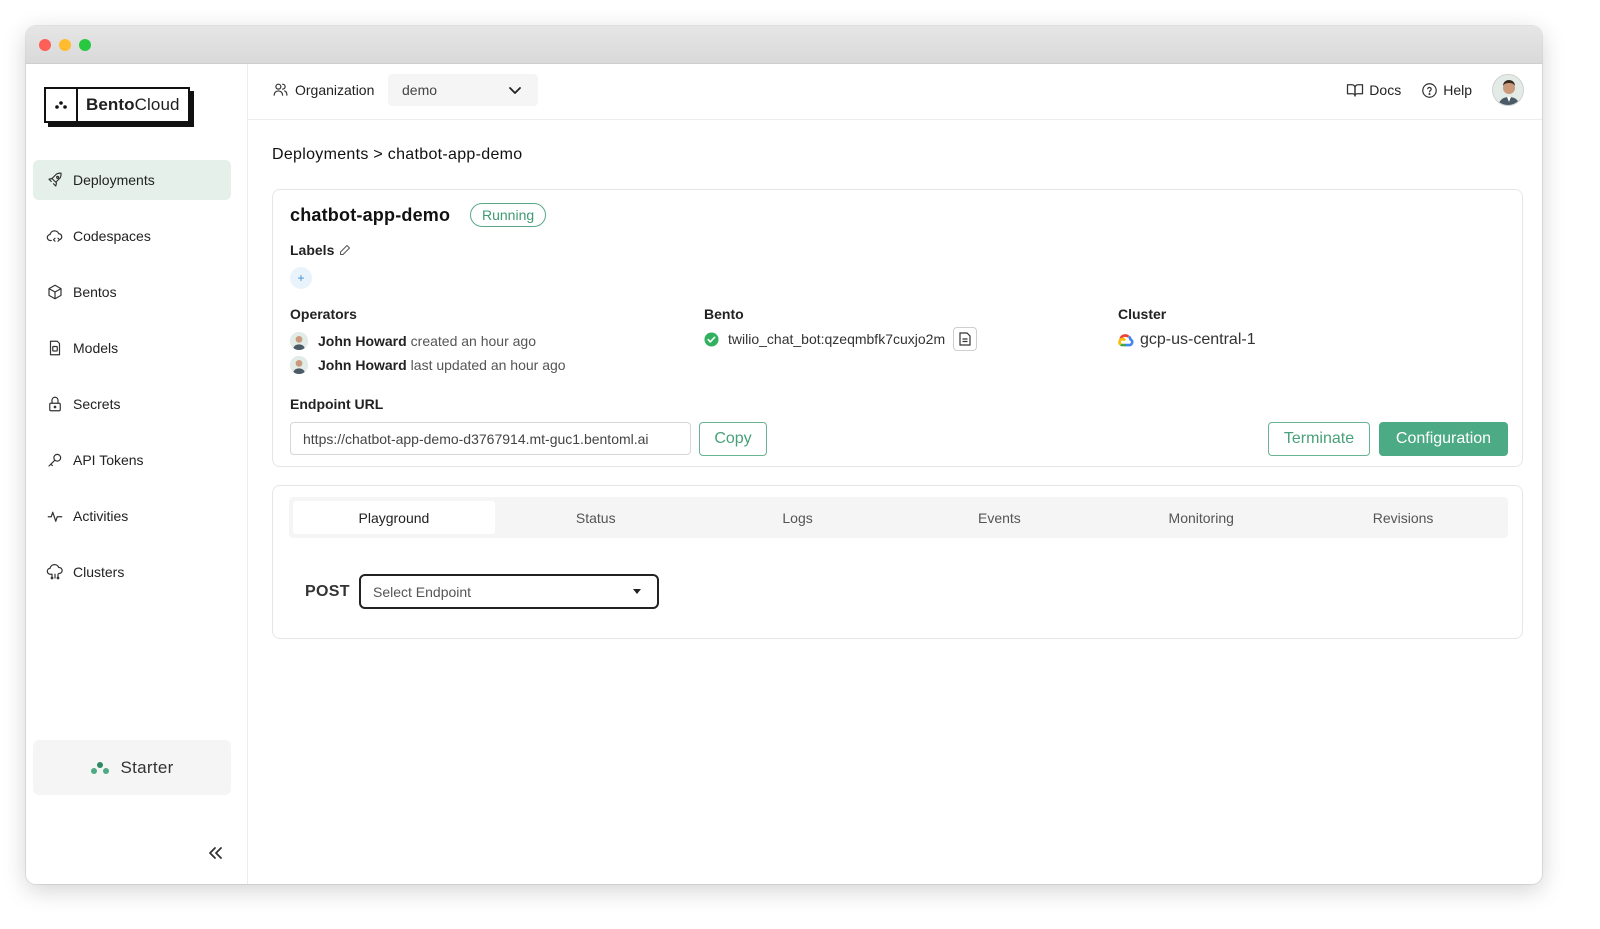 This screenshot has height=929, width=1600. Describe the element at coordinates (798, 517) in the screenshot. I see `tab-logs: Logs` at that location.